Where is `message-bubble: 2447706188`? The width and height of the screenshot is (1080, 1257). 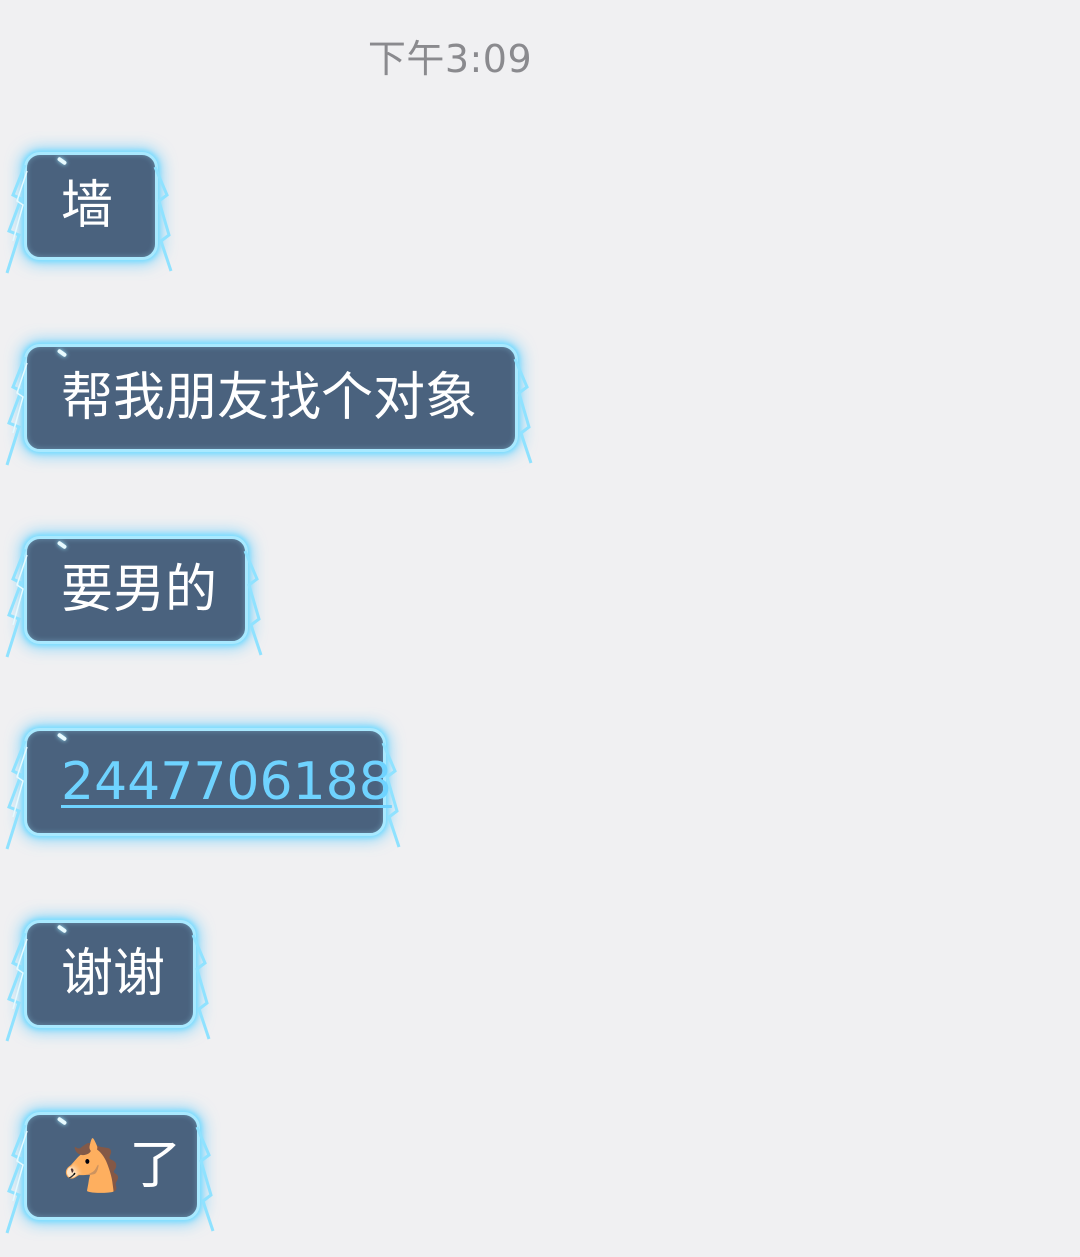 message-bubble: 2447706188 is located at coordinates (203, 789).